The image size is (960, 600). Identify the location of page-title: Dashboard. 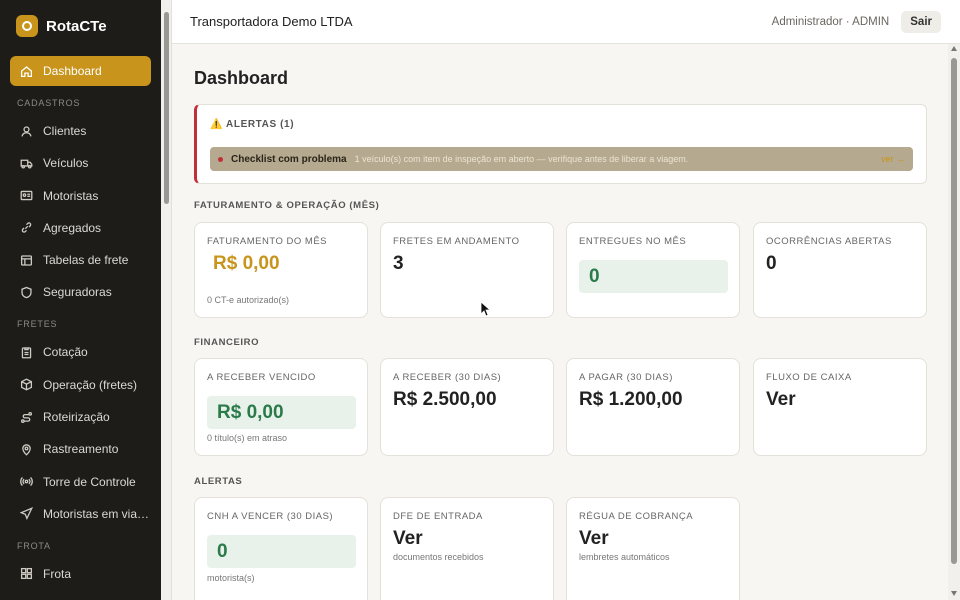
(241, 78).